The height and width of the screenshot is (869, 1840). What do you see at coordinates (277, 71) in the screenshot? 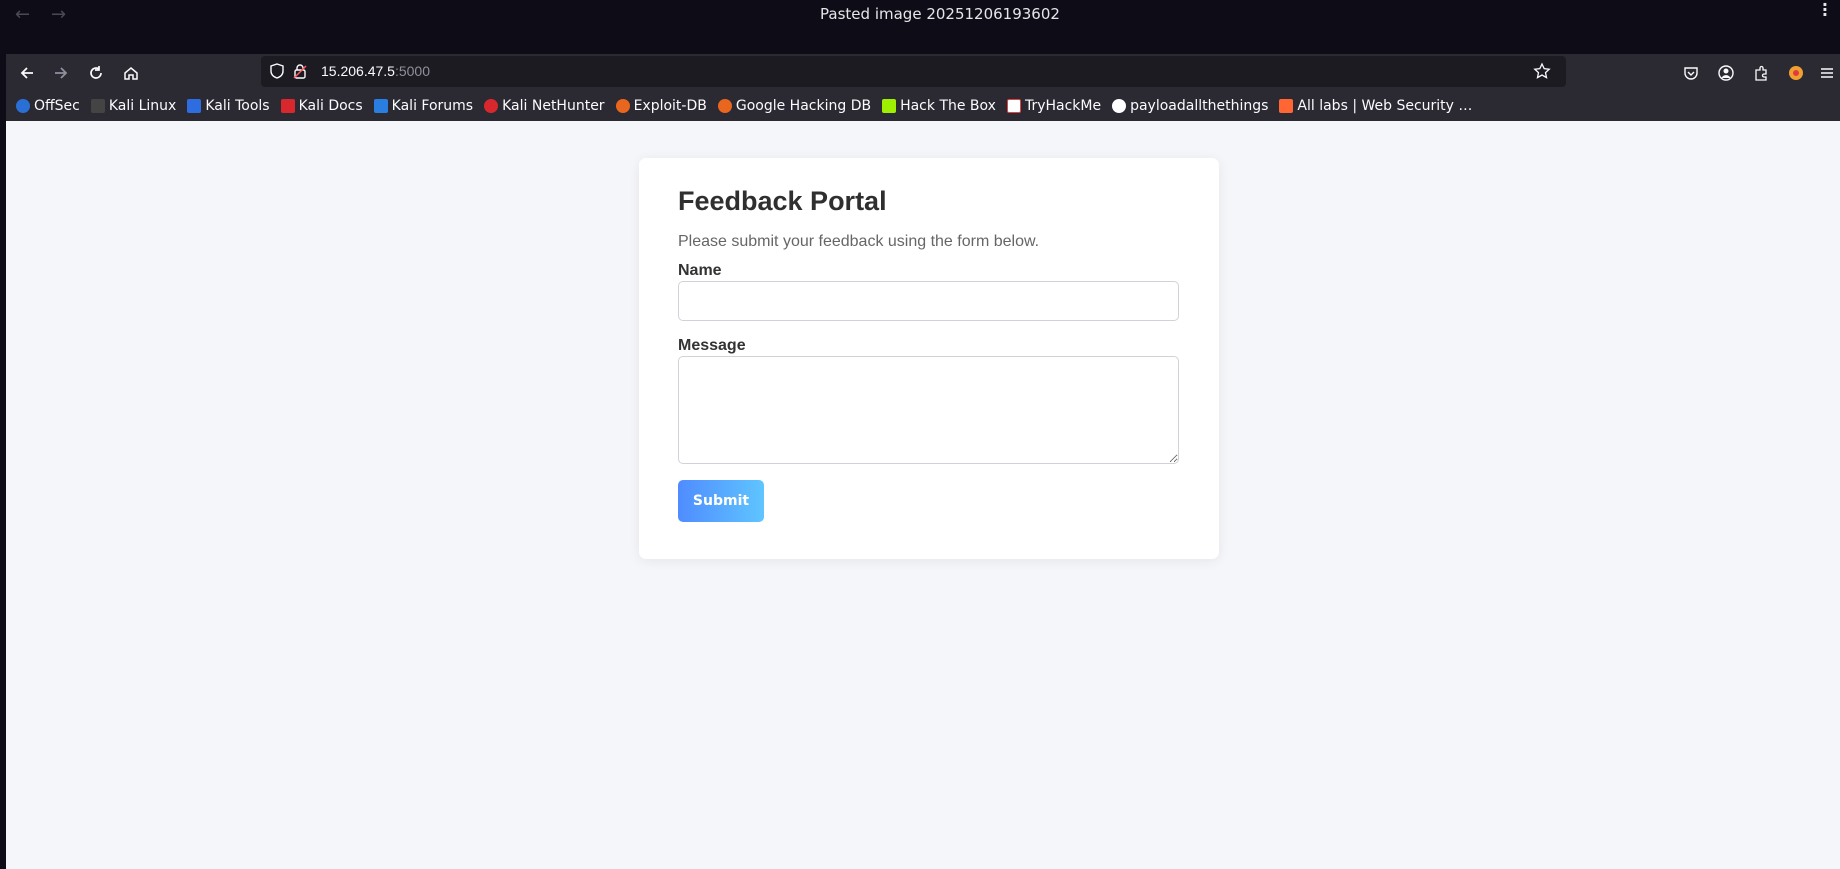
I see `shield-icon` at bounding box center [277, 71].